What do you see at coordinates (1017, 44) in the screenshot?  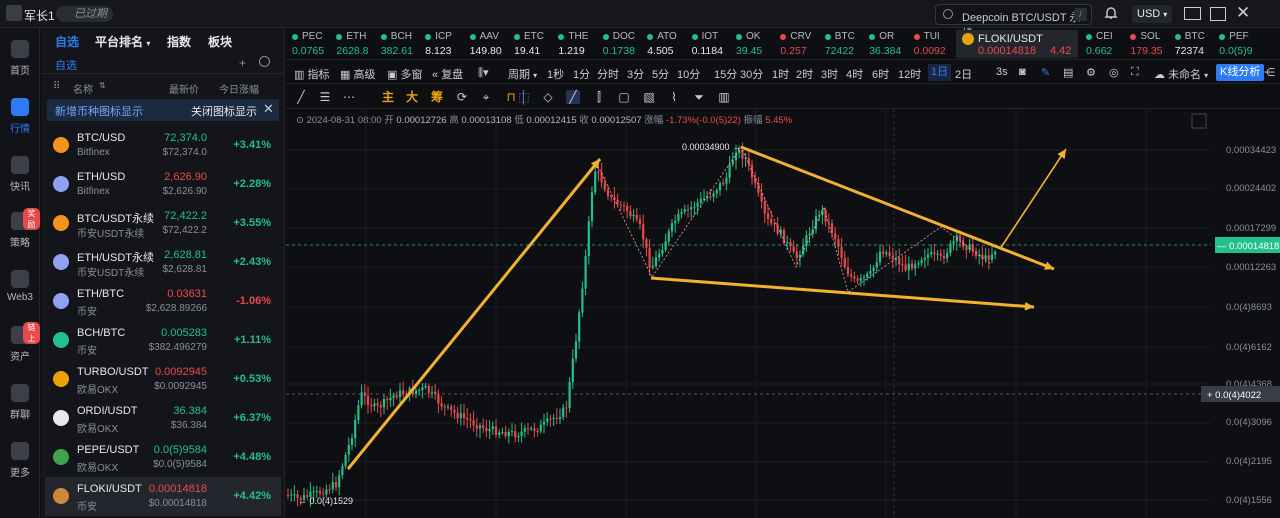 I see `ticker-item: FLOKI/USDT 0.00014818 4.42` at bounding box center [1017, 44].